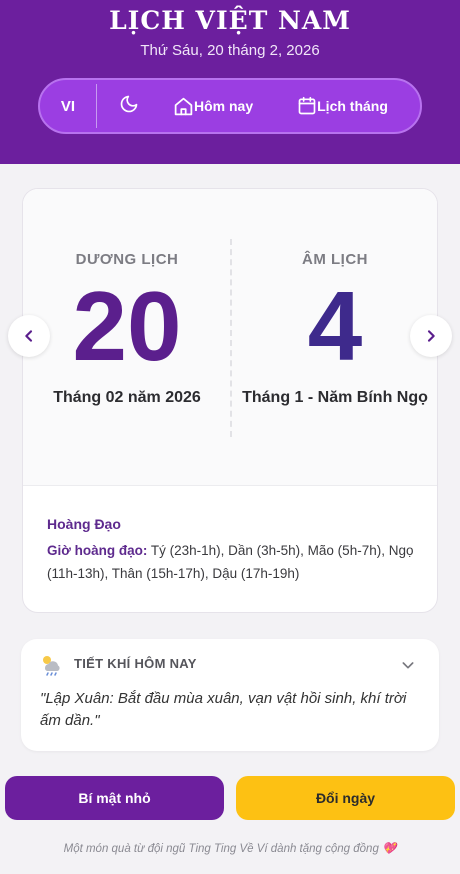 This screenshot has height=874, width=460. What do you see at coordinates (352, 106) in the screenshot?
I see `month-calendar-label: Lịch tháng` at bounding box center [352, 106].